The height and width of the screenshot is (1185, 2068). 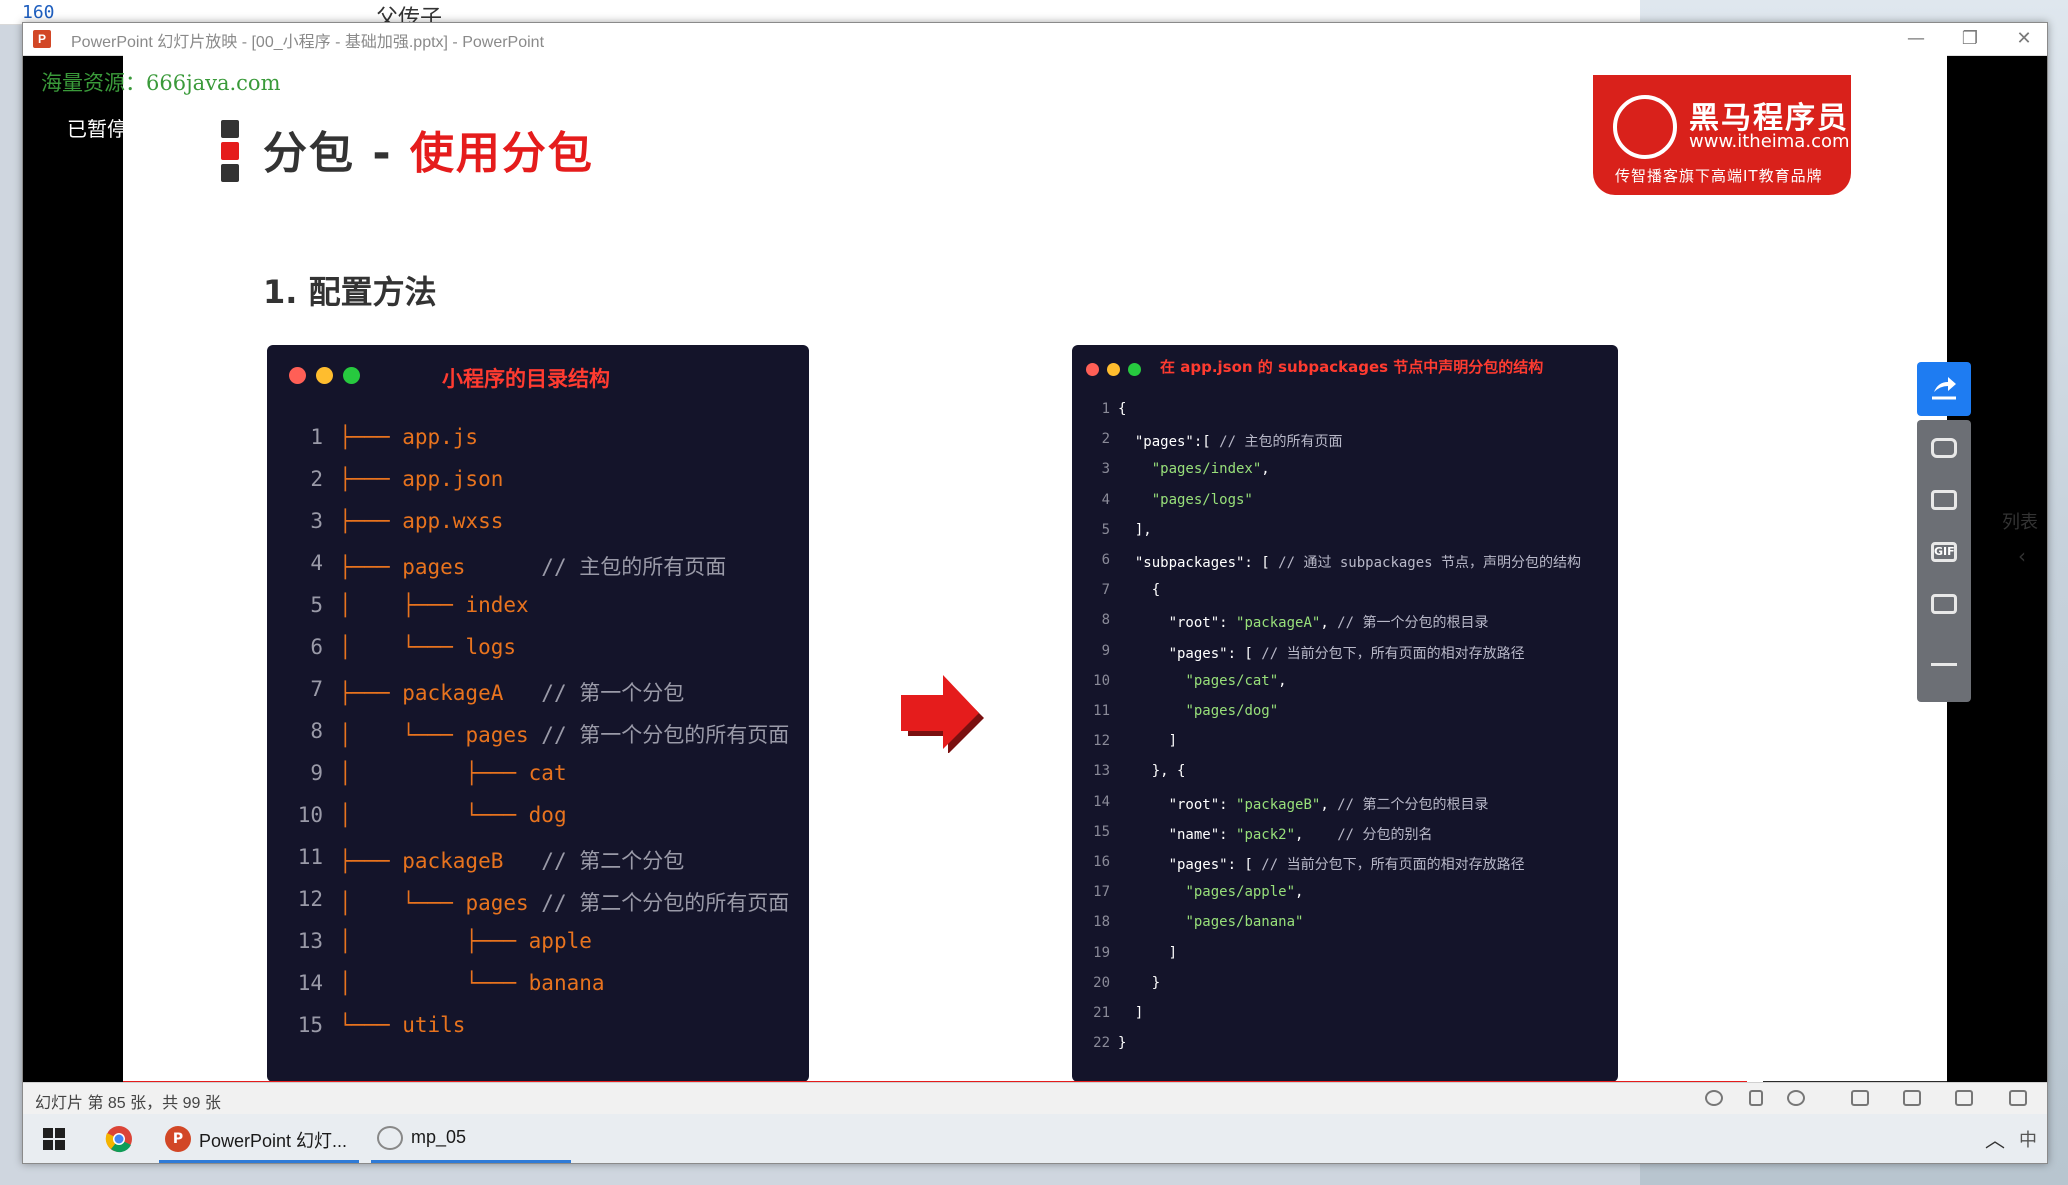 I want to click on line-number: 12, so click(x=310, y=899).